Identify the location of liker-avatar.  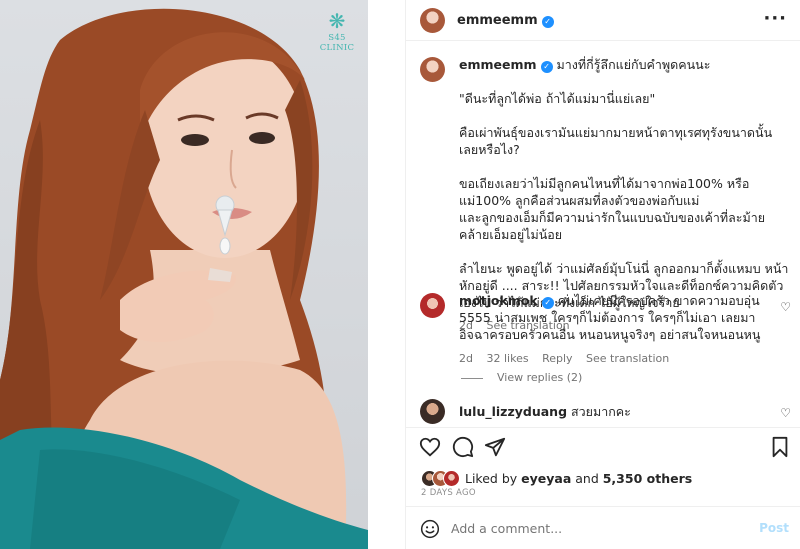
(451, 478).